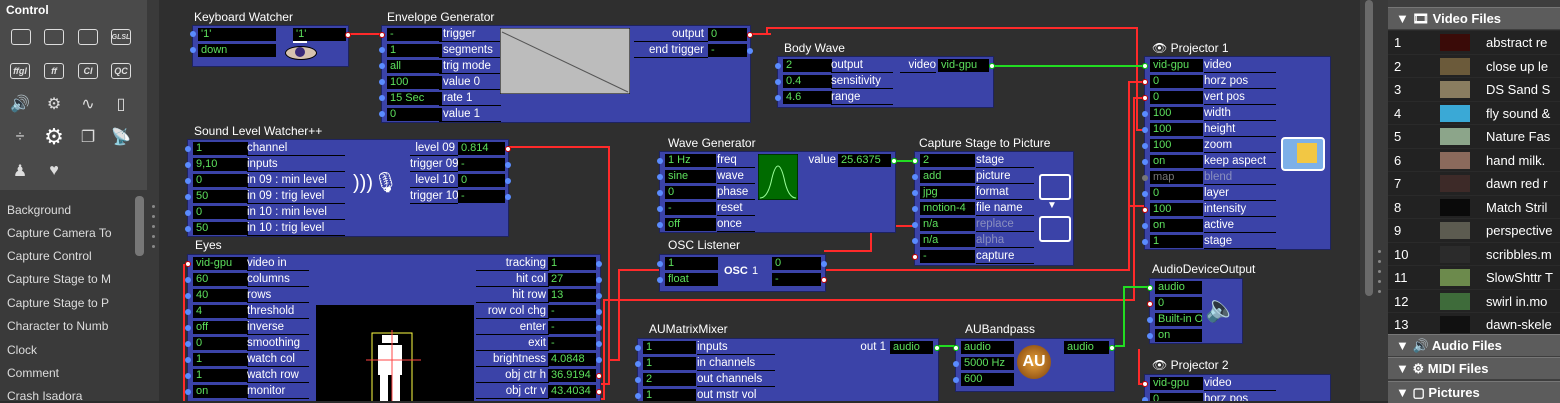 Image resolution: width=1560 pixels, height=403 pixels. Describe the element at coordinates (1176, 225) in the screenshot. I see `p1-in-10: on` at that location.